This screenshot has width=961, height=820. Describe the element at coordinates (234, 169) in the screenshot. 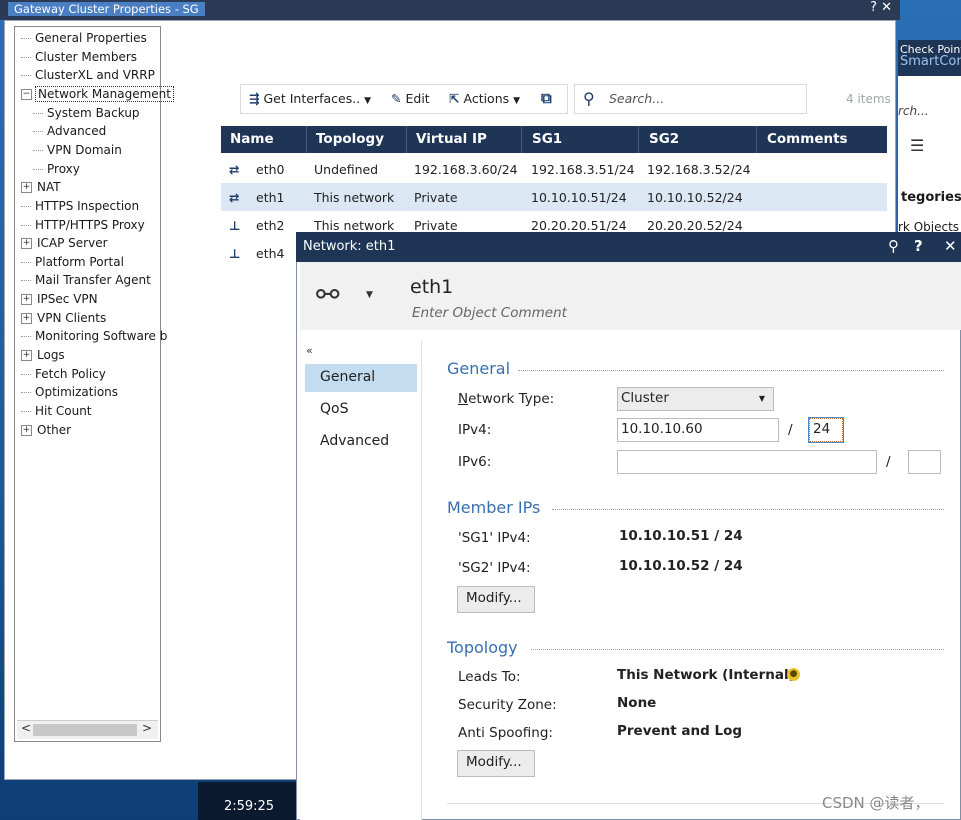

I see `interface-icon: ⇄` at that location.